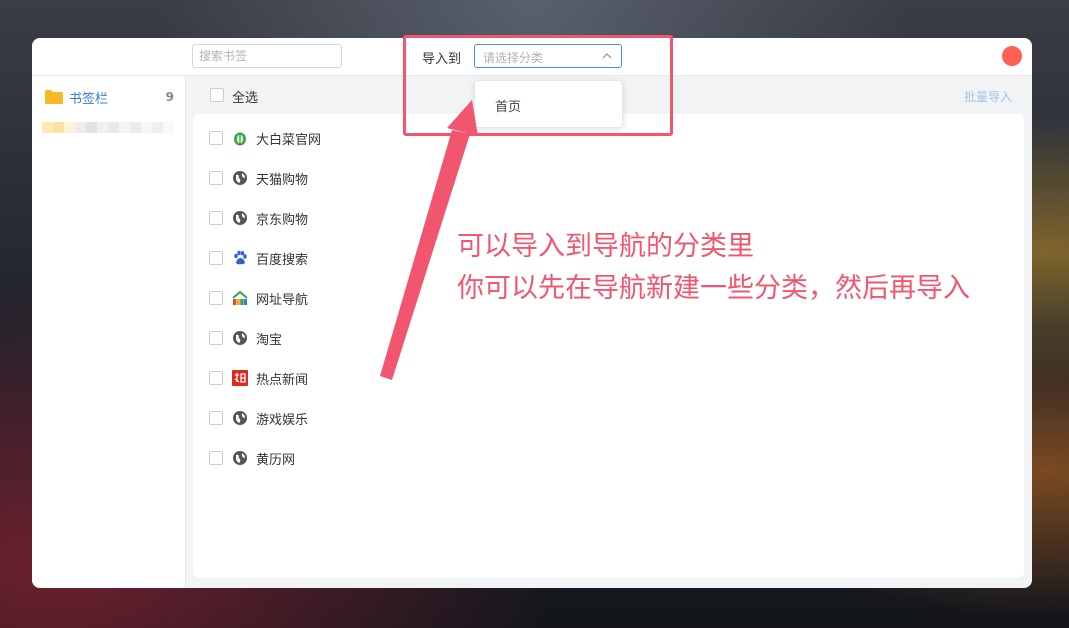  What do you see at coordinates (240, 139) in the screenshot?
I see `cabbage-icon` at bounding box center [240, 139].